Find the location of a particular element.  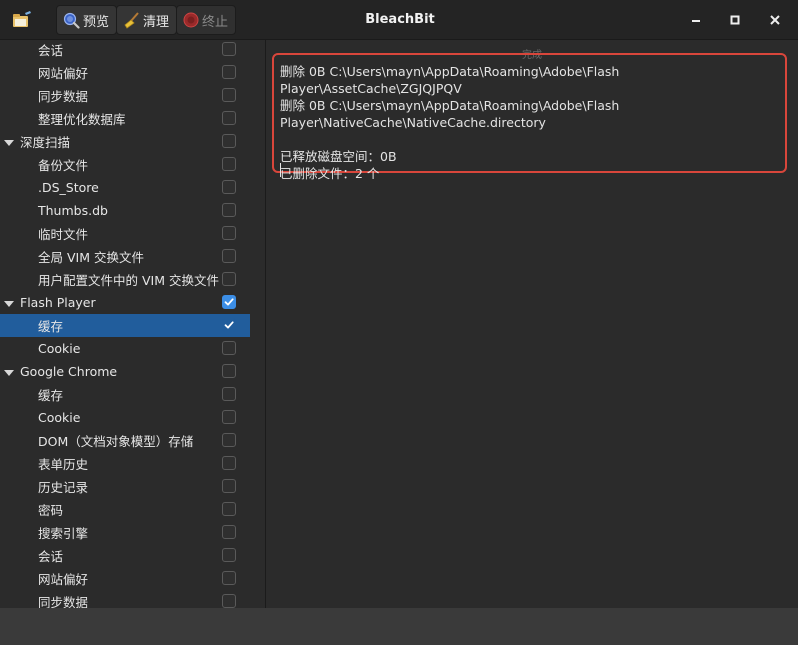

tree-row: 历史记录 is located at coordinates (125, 486).